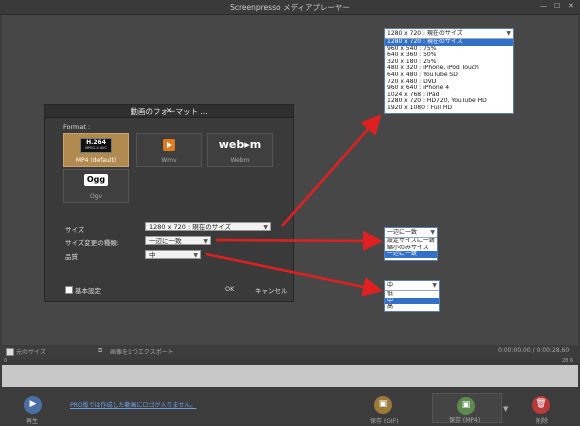 This screenshot has height=426, width=580. I want to click on save-gif-label: 保存 (GIF), so click(384, 421).